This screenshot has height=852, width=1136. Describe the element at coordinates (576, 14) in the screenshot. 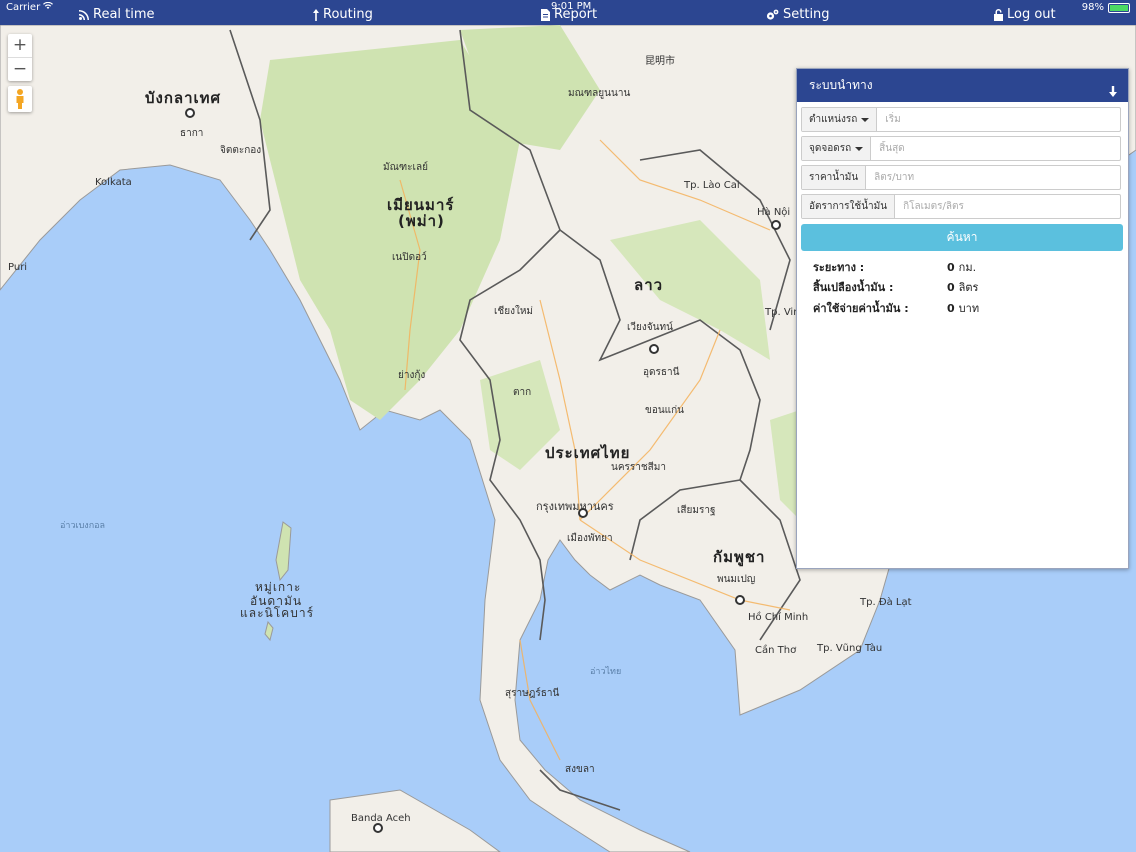

I see `nav-report-label: Report` at that location.